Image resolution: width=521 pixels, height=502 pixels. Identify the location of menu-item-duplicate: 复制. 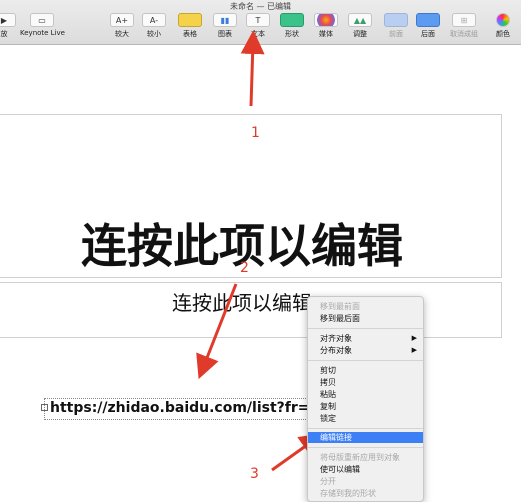
(365, 406).